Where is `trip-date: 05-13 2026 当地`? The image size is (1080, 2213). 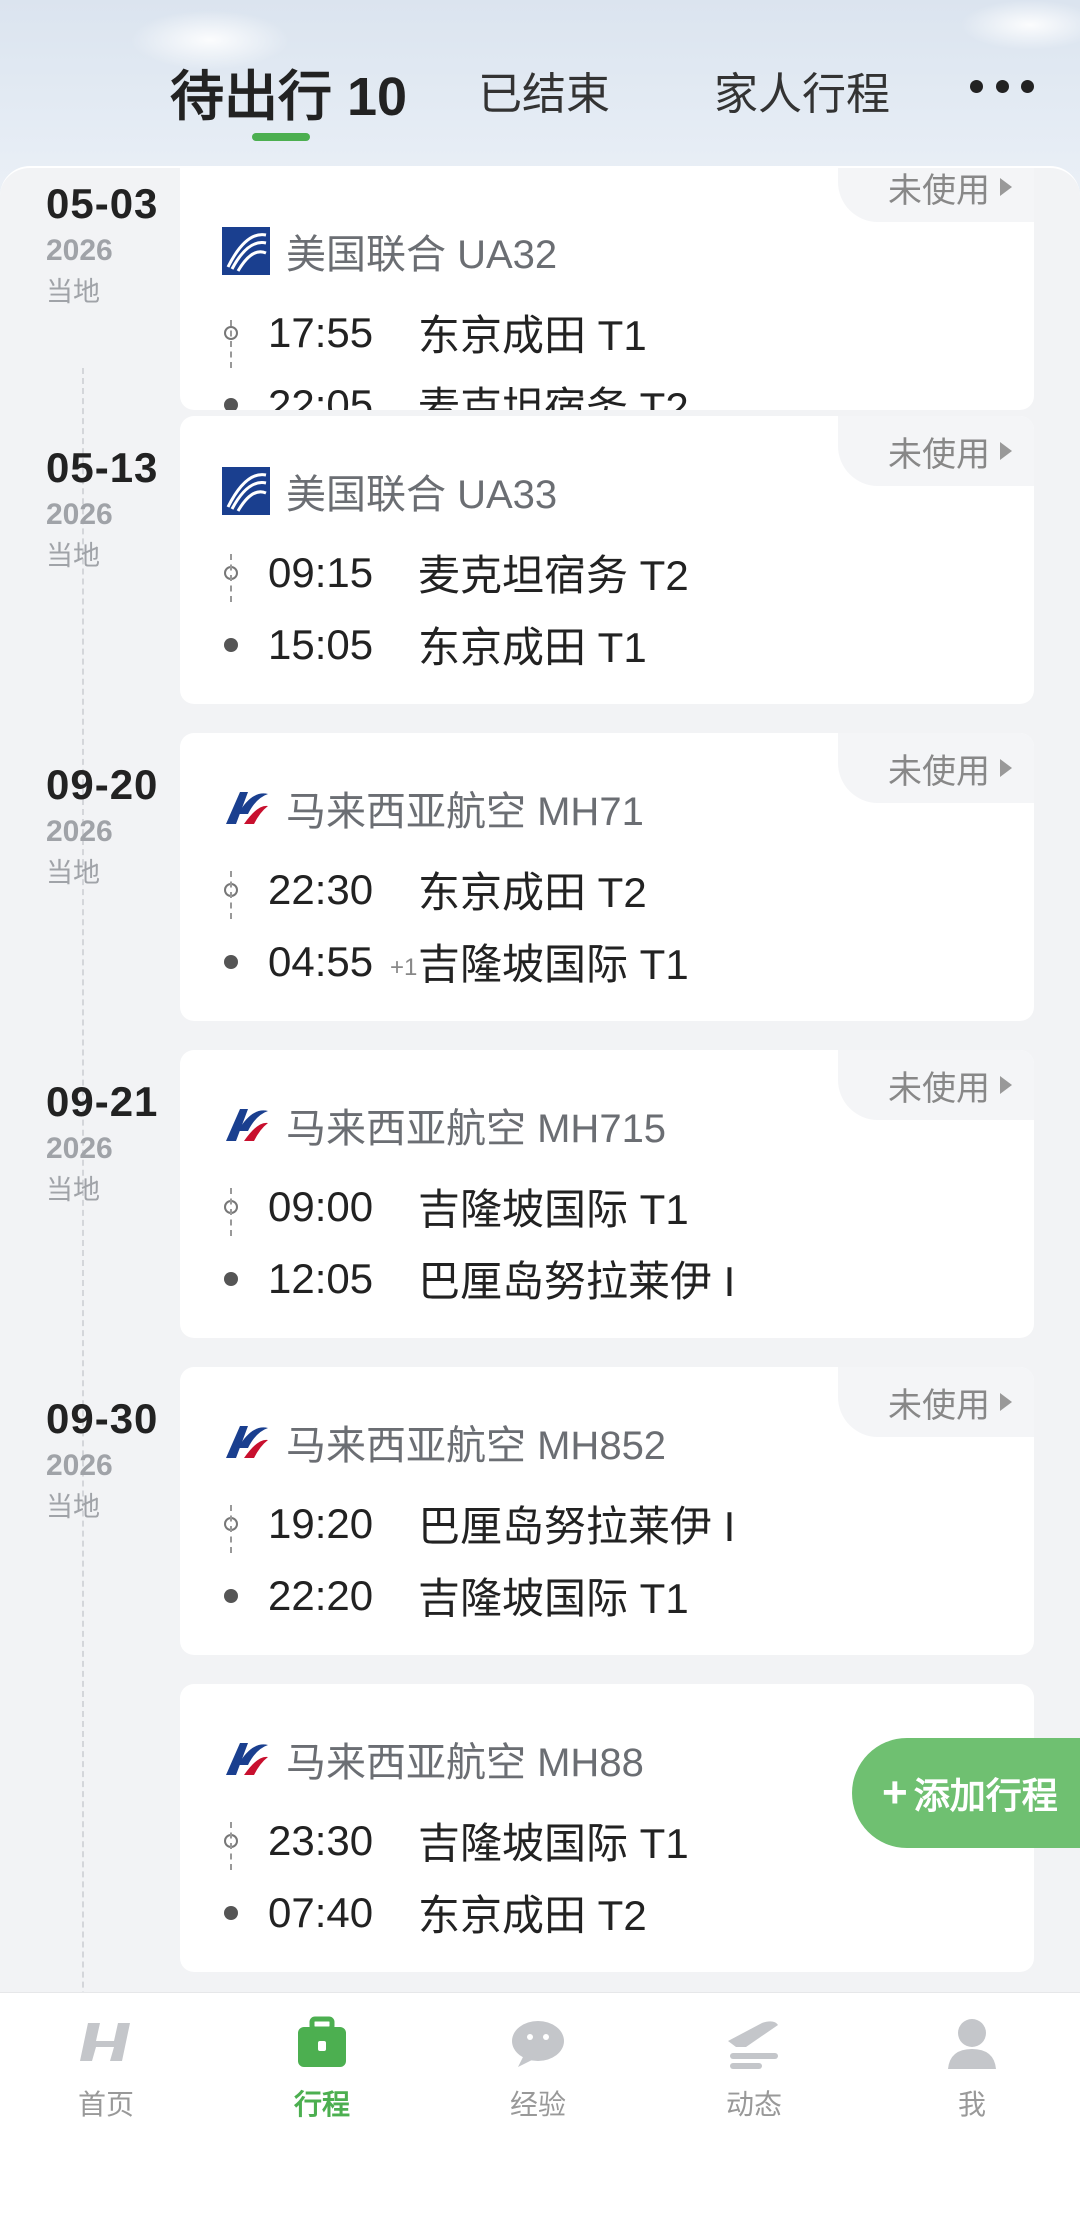 trip-date: 05-13 2026 当地 is located at coordinates (111, 508).